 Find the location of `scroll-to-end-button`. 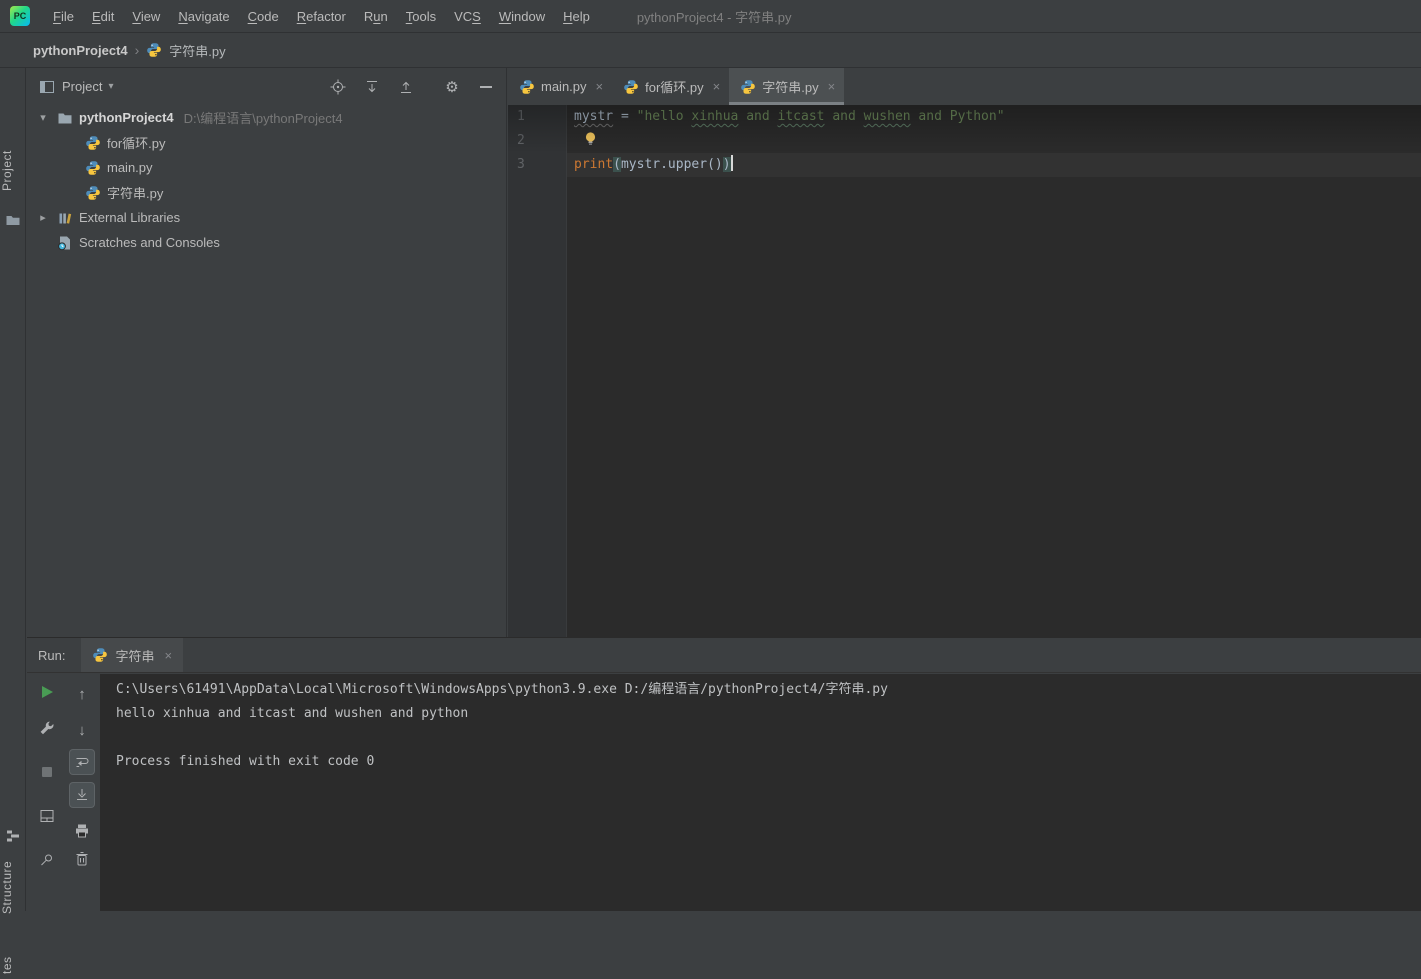

scroll-to-end-button is located at coordinates (82, 795).